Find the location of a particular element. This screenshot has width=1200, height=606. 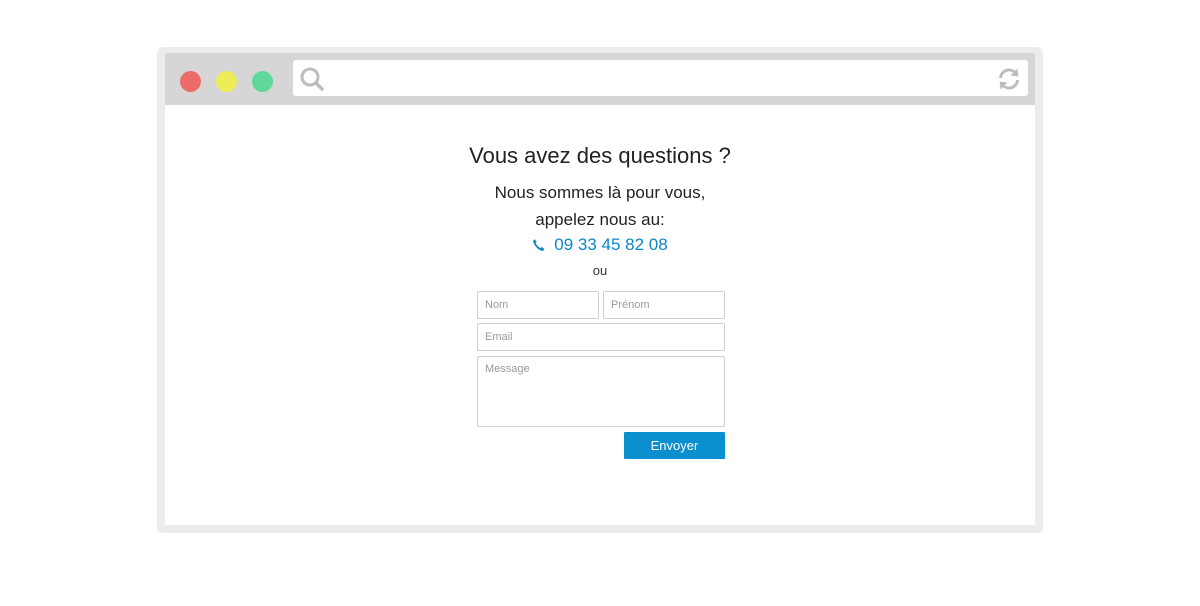

address-bar is located at coordinates (660, 78).